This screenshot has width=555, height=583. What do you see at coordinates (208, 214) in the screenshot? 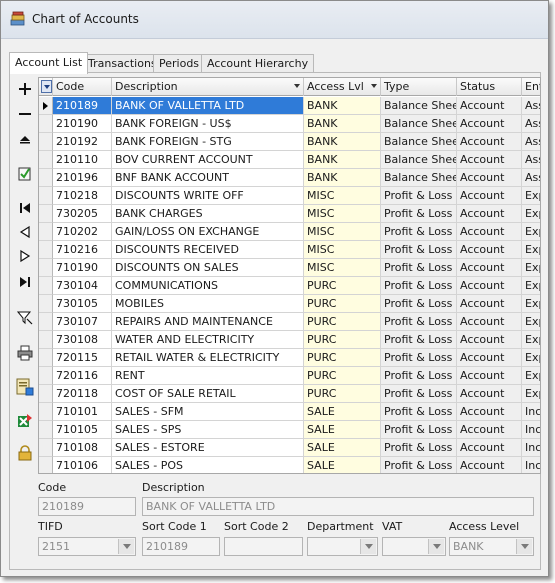
I see `cell-description: BANK CHARGES` at bounding box center [208, 214].